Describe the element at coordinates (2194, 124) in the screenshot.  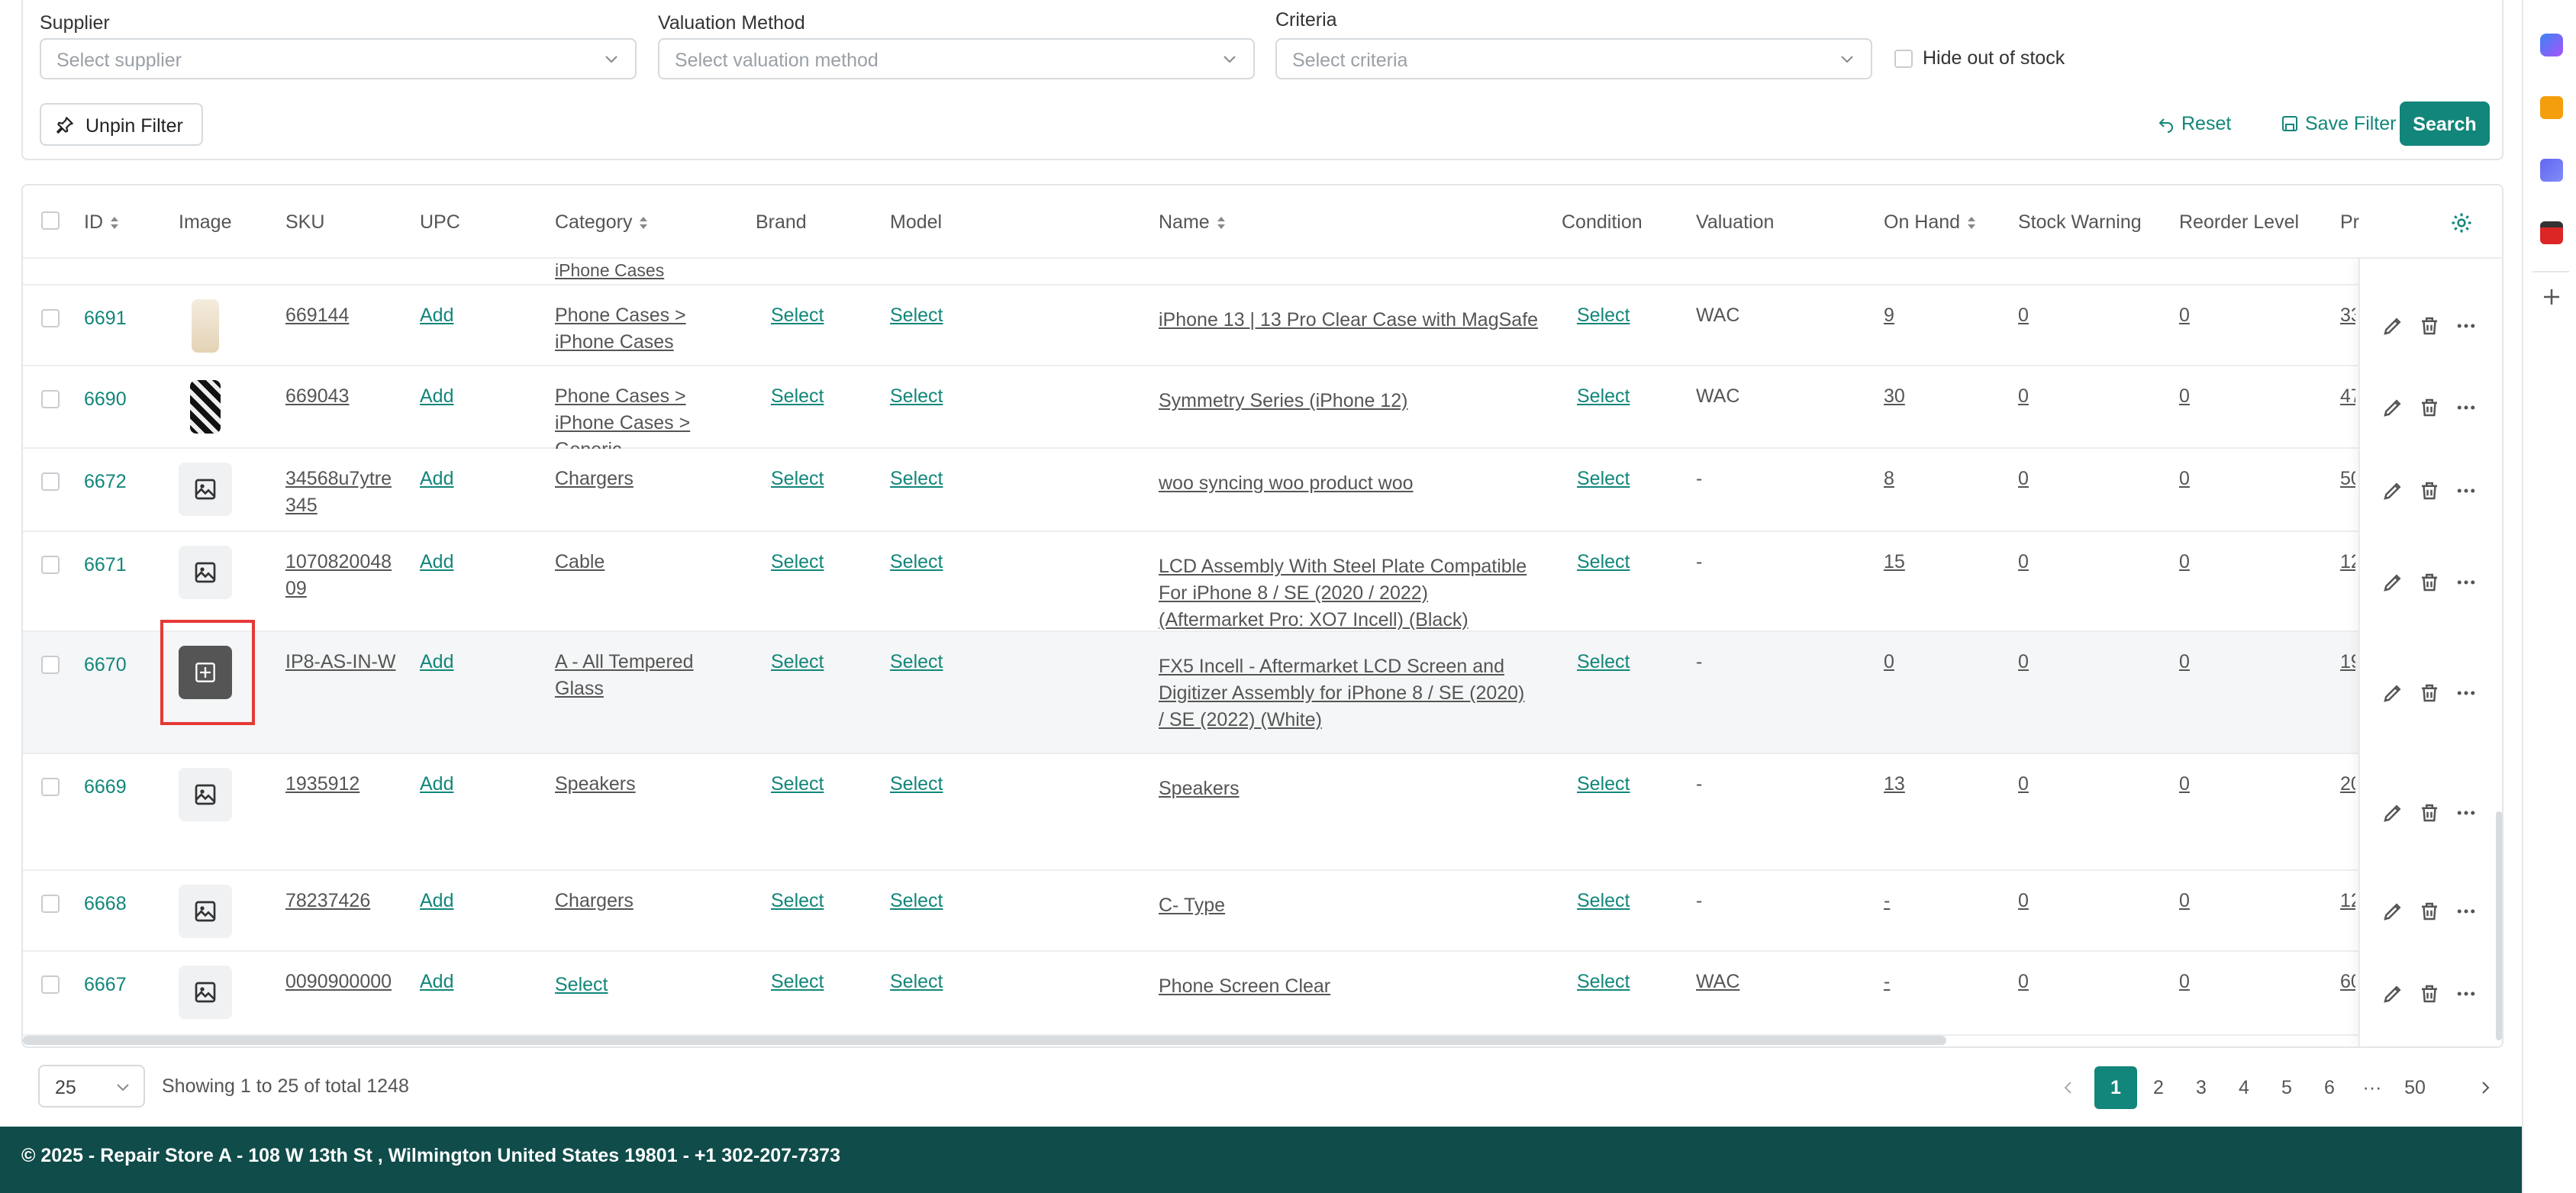
I see `reset-button: Reset` at that location.